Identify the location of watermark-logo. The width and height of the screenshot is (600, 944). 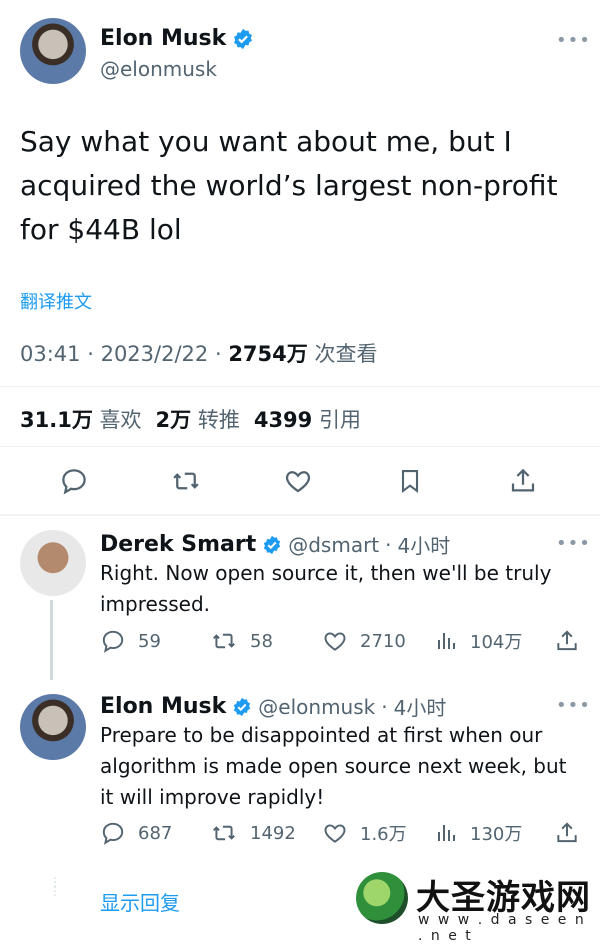
(382, 898).